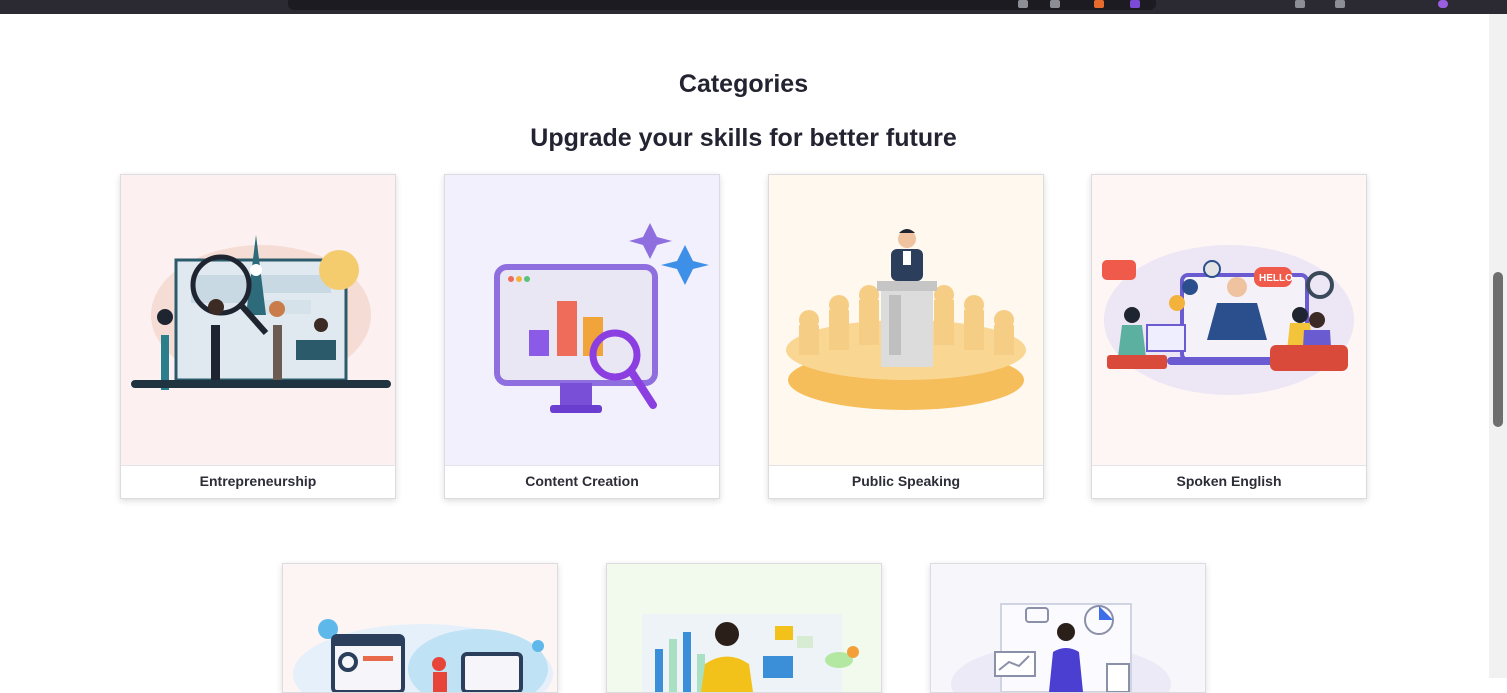  I want to click on section-title: Categories, so click(743, 83).